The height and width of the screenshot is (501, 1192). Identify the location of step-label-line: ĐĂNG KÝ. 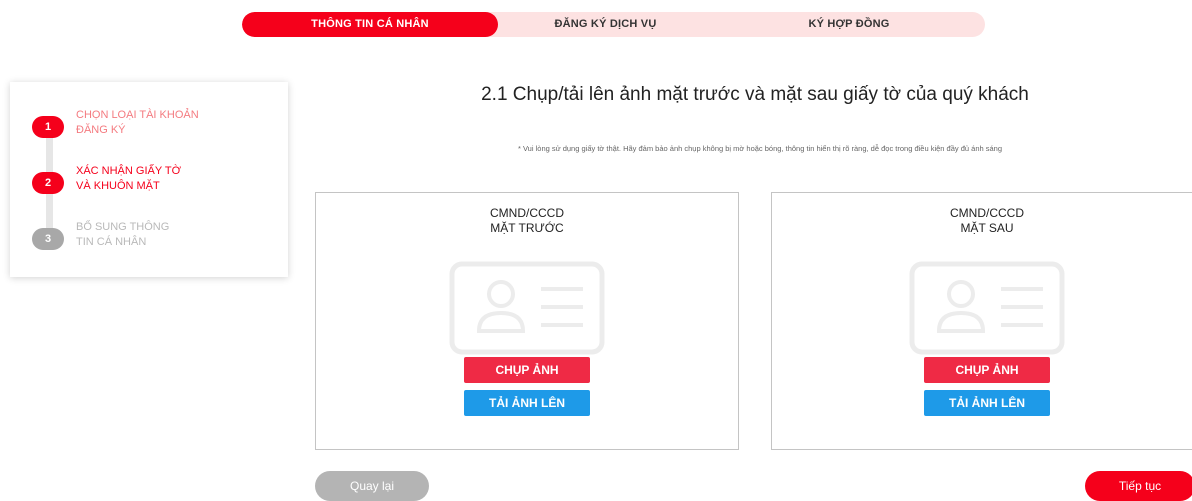
(101, 130).